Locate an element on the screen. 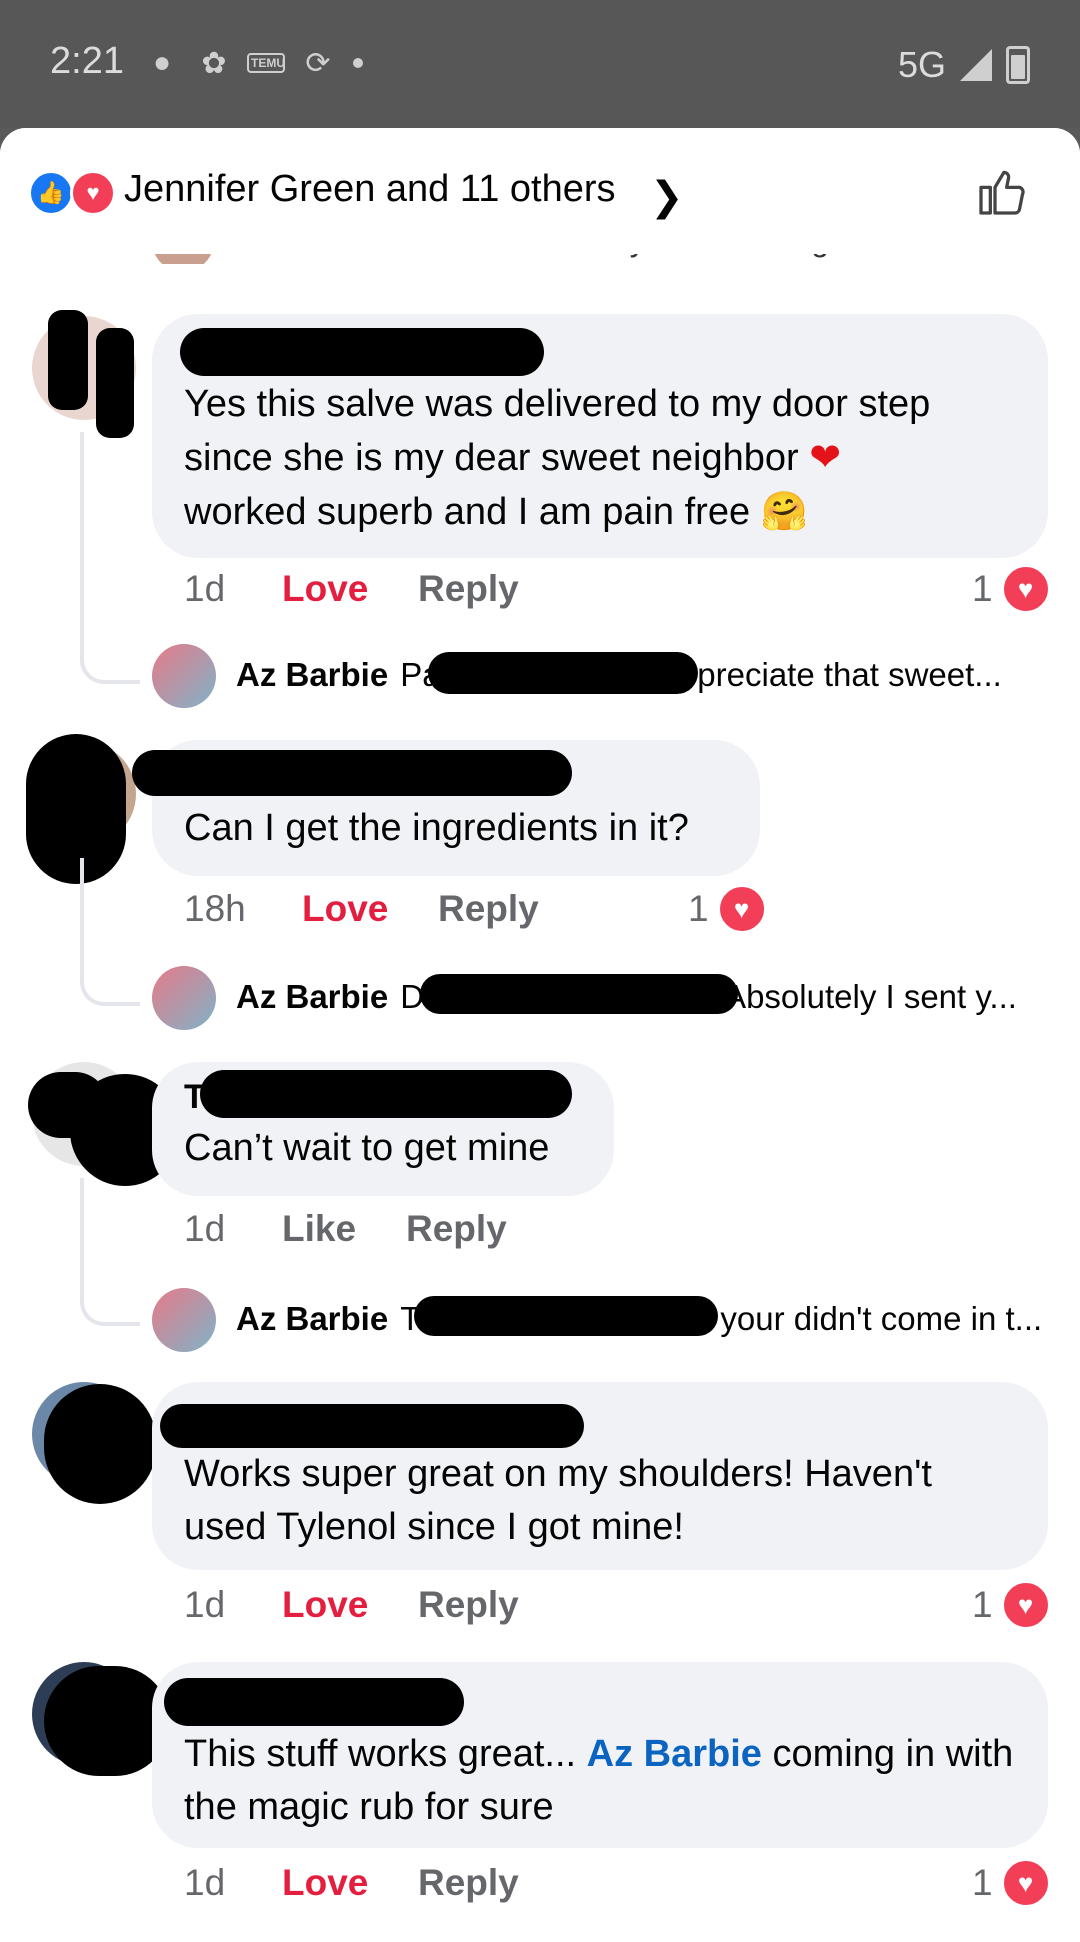 This screenshot has height=1942, width=1080. signal-icon is located at coordinates (976, 65).